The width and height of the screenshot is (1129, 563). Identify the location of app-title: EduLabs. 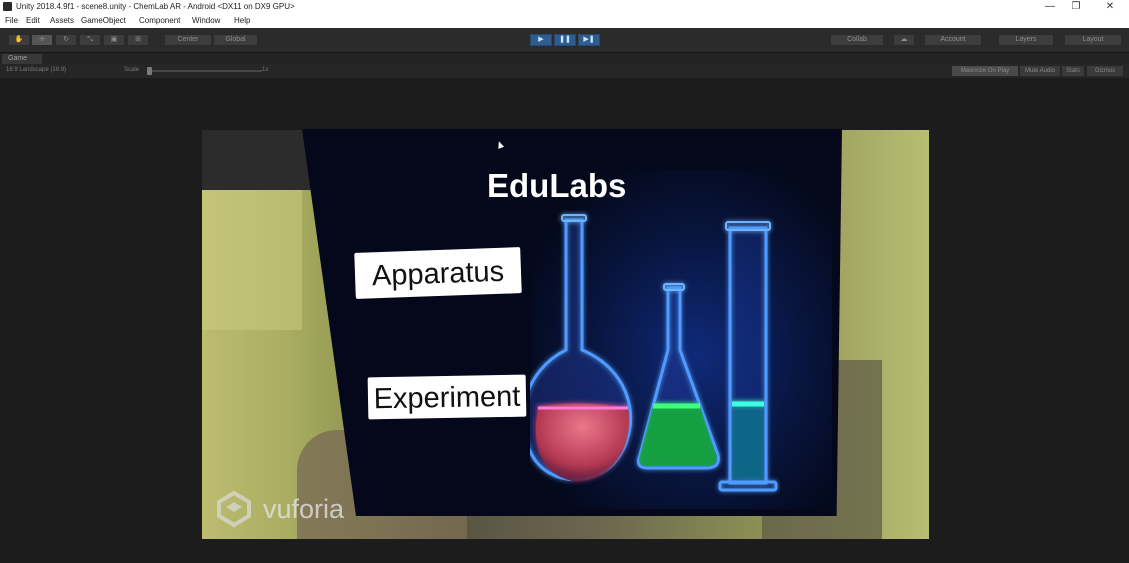
(557, 185).